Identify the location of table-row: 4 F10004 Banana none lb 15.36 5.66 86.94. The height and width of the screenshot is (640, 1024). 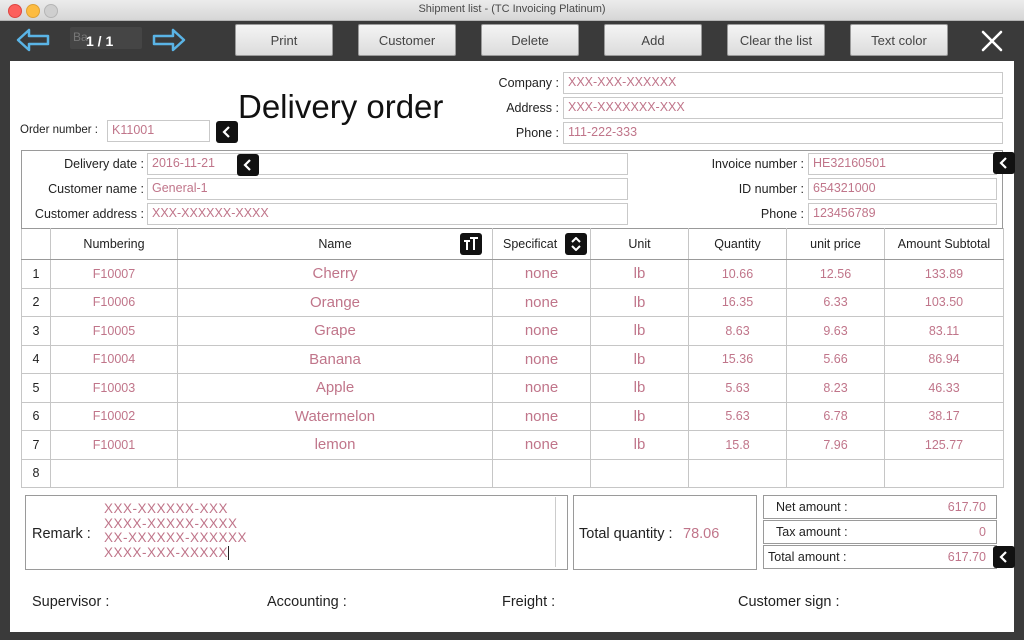
(512, 359).